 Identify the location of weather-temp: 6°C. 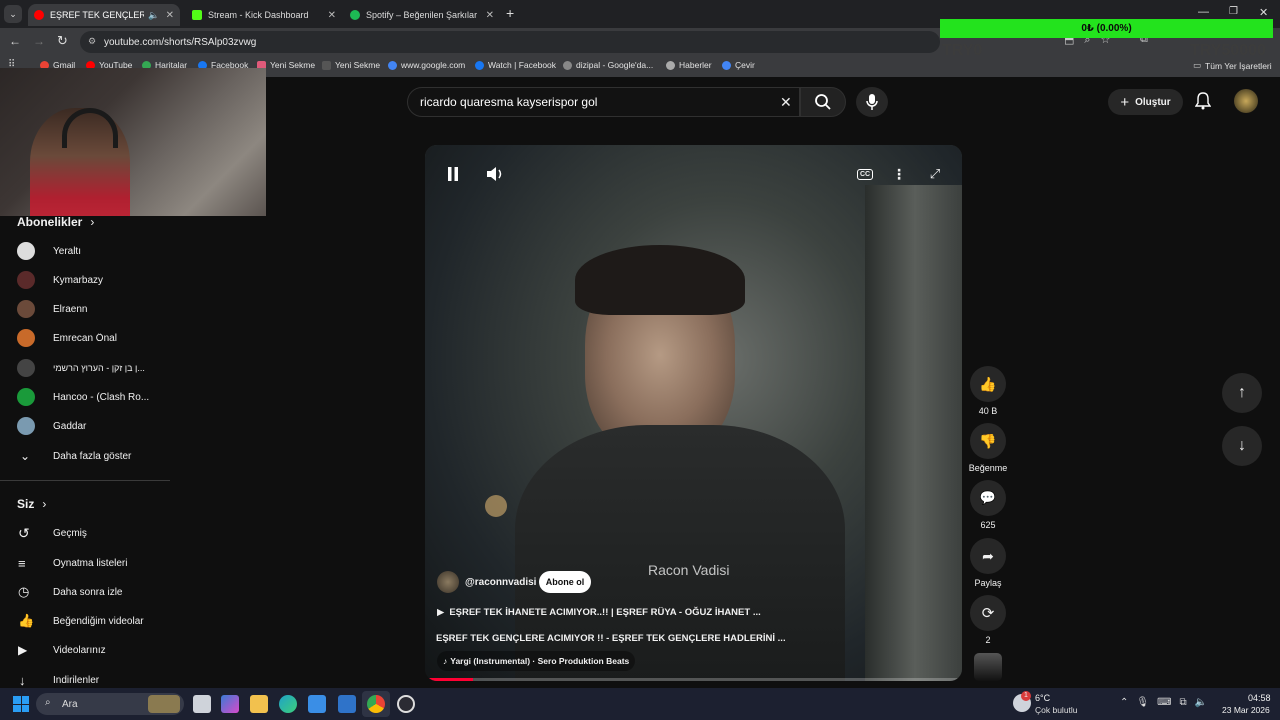
(1042, 698).